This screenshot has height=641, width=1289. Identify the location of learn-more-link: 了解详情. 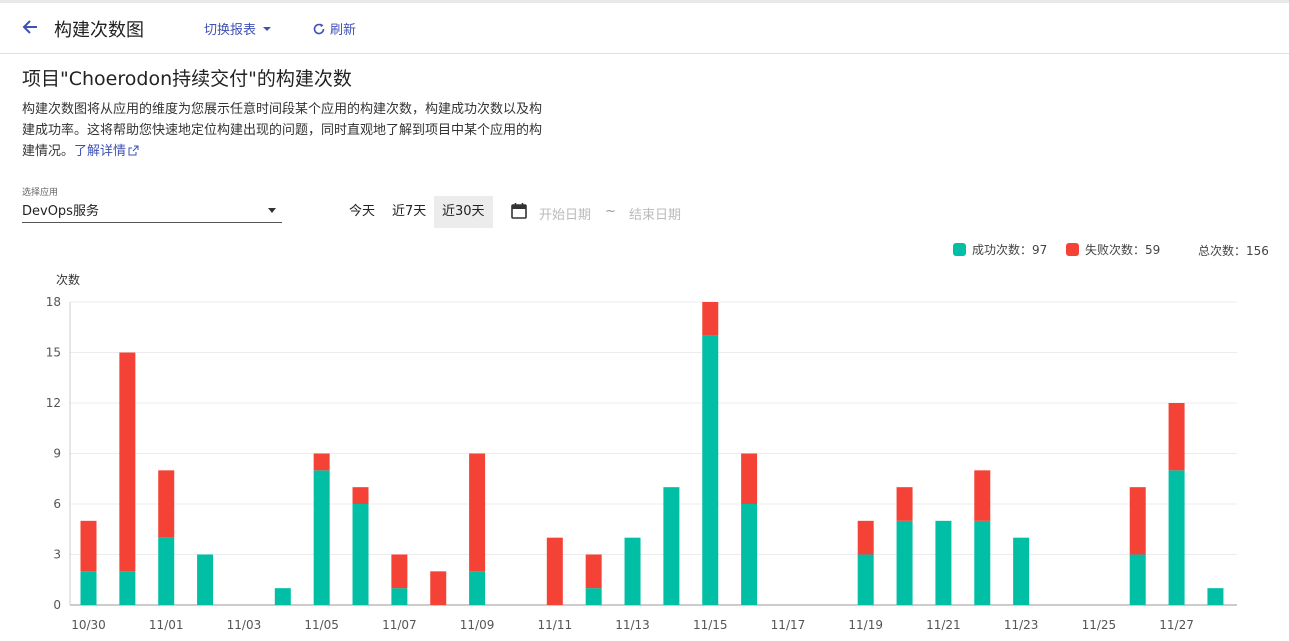
(106, 151).